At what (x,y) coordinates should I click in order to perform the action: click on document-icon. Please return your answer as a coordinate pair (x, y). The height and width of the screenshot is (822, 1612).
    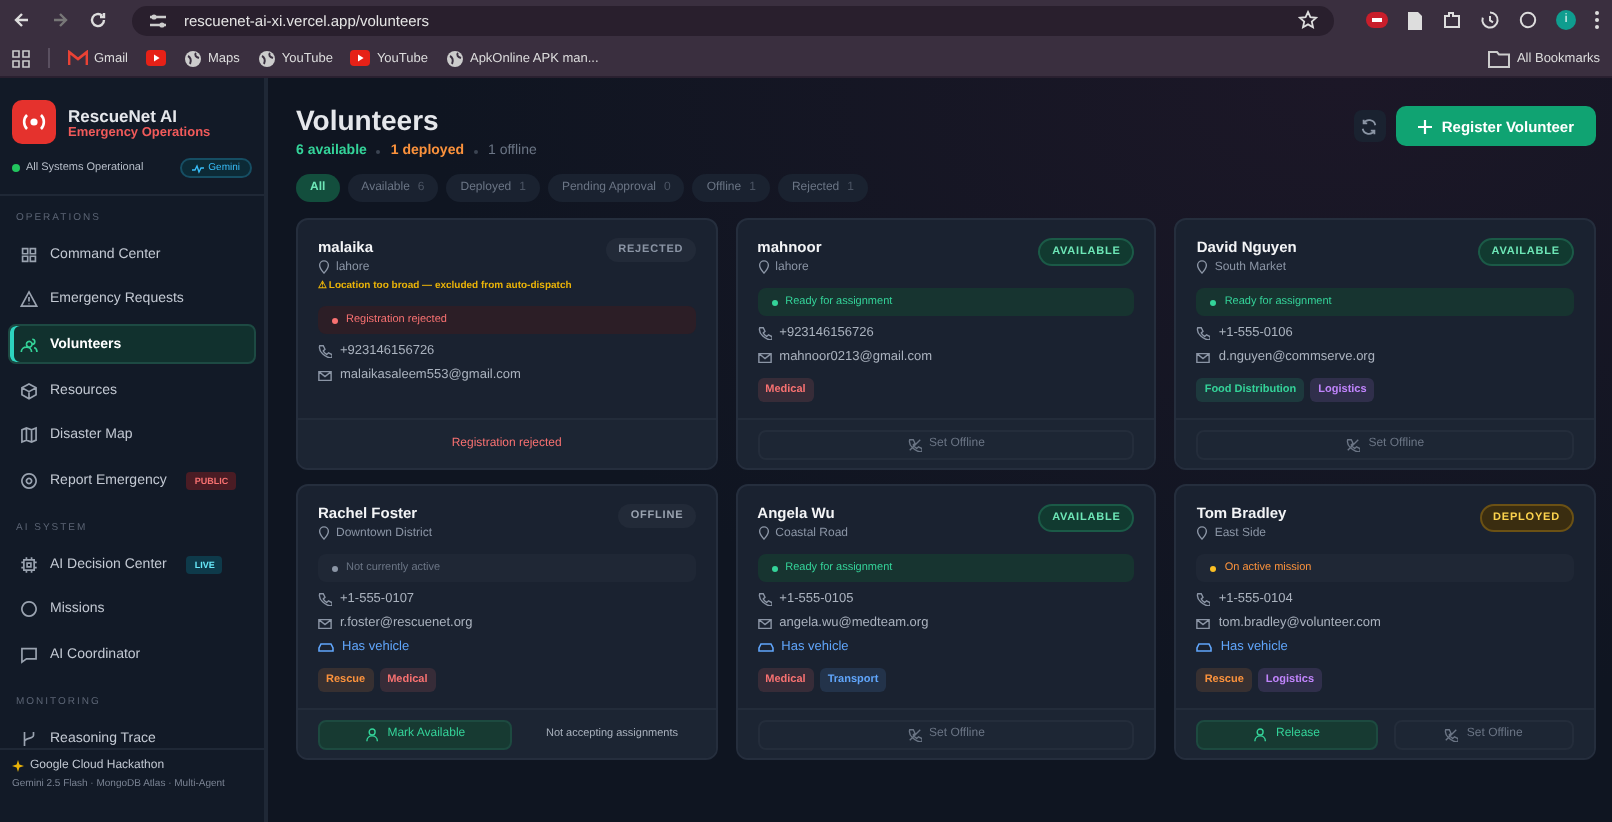
    Looking at the image, I should click on (1415, 20).